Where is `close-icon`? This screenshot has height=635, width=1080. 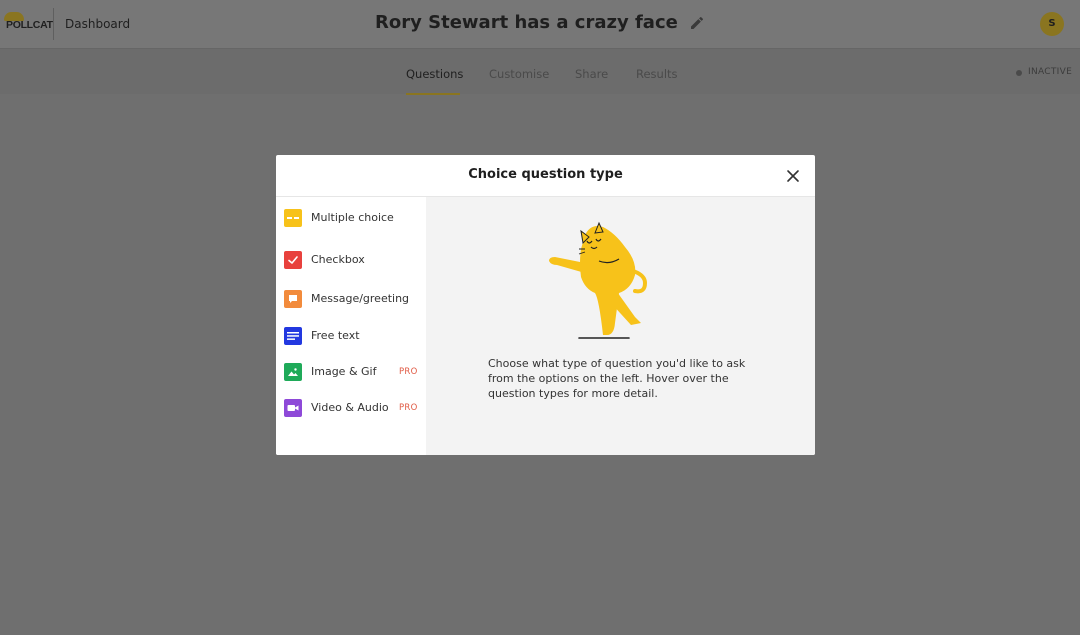 close-icon is located at coordinates (793, 175).